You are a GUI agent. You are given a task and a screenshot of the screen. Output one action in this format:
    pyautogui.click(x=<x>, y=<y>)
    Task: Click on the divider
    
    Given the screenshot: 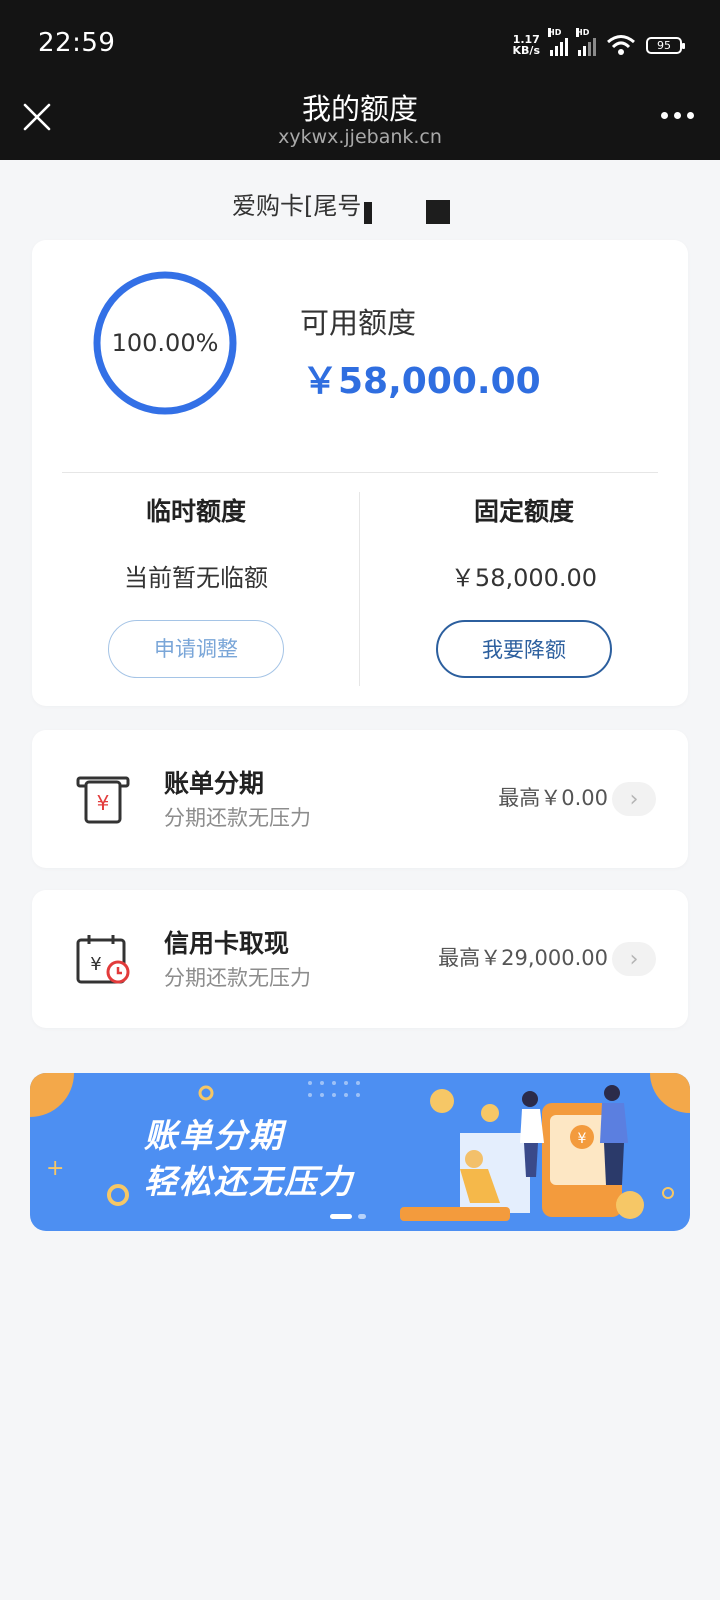 What is the action you would take?
    pyautogui.click(x=360, y=472)
    